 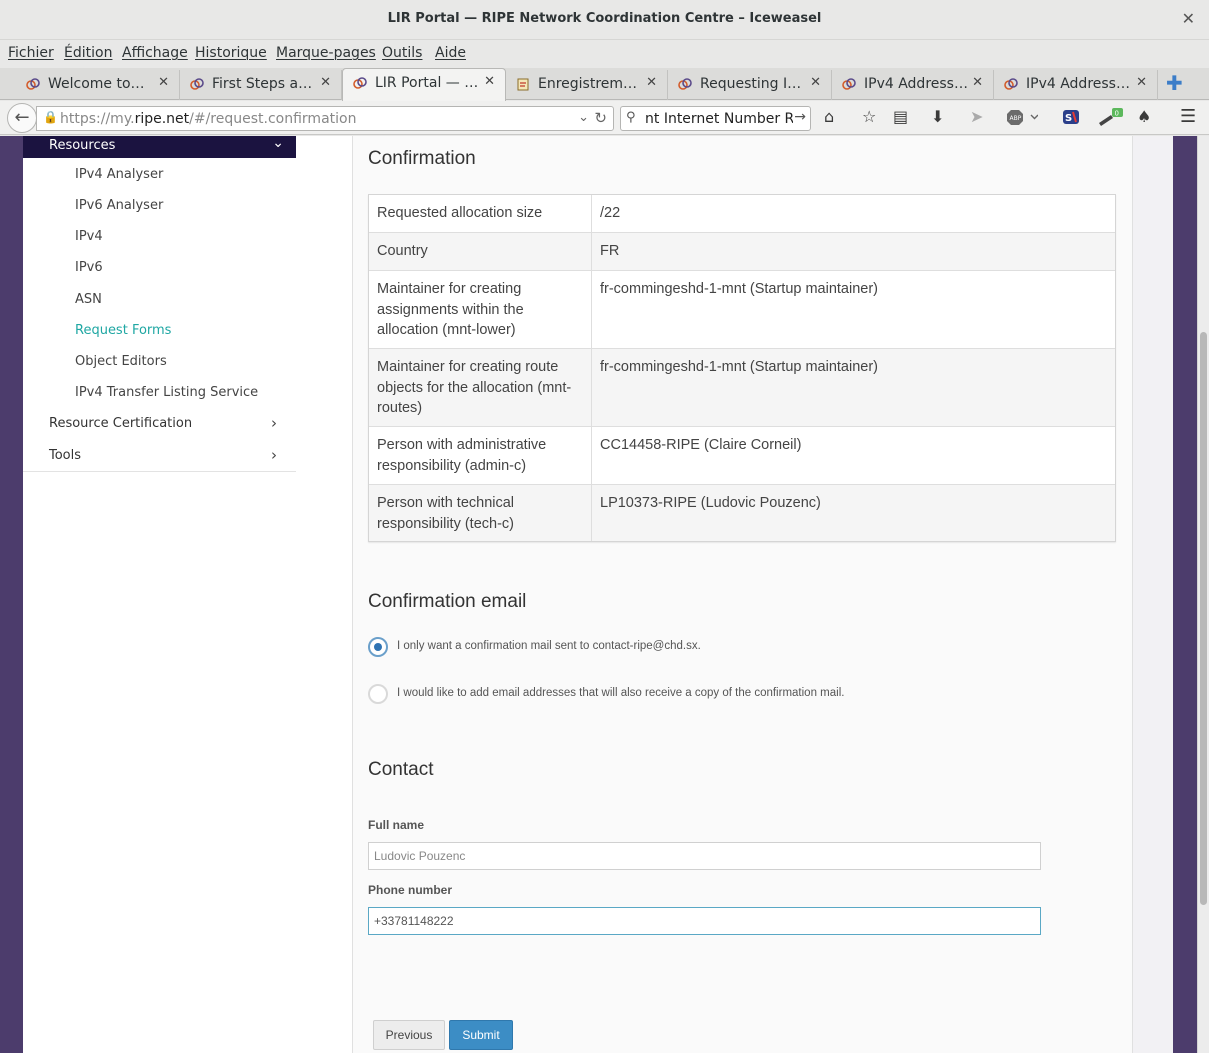 I want to click on sidebar-item-ipv4-transfer-listing: IPv4 Transfer Listing Service, so click(x=166, y=392).